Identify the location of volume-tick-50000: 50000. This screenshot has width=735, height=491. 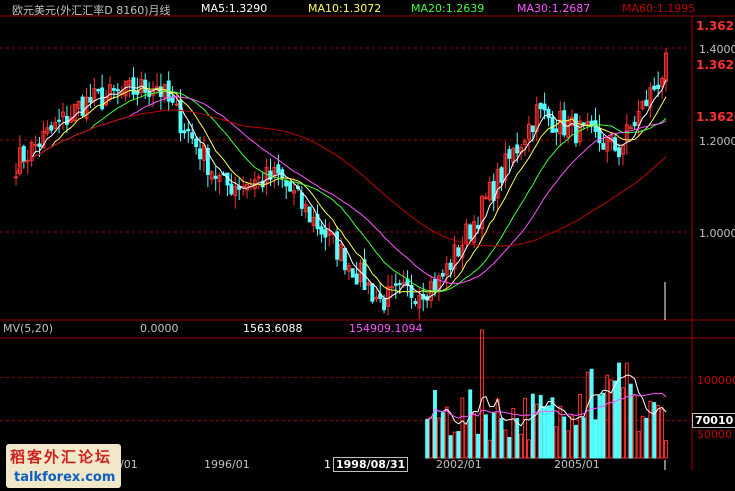
(714, 434).